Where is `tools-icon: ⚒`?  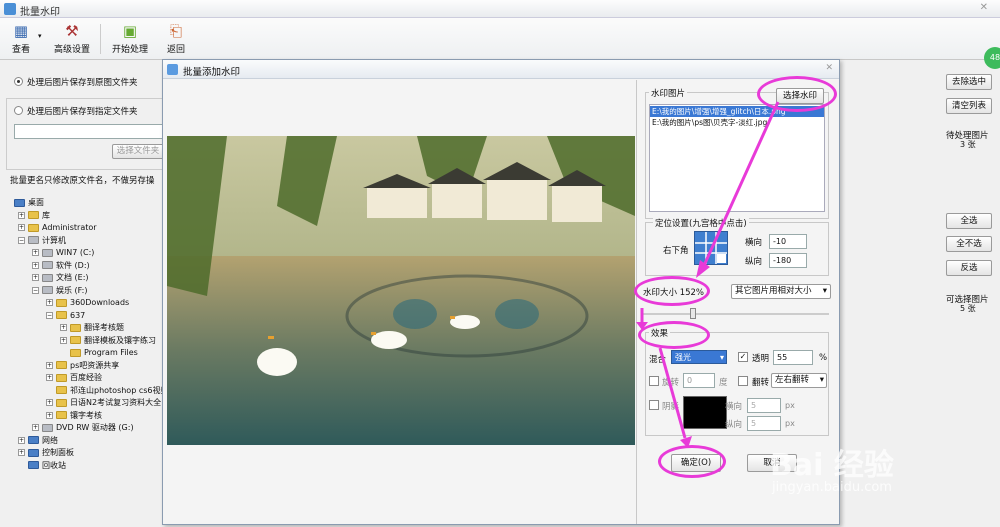 tools-icon: ⚒ is located at coordinates (72, 31).